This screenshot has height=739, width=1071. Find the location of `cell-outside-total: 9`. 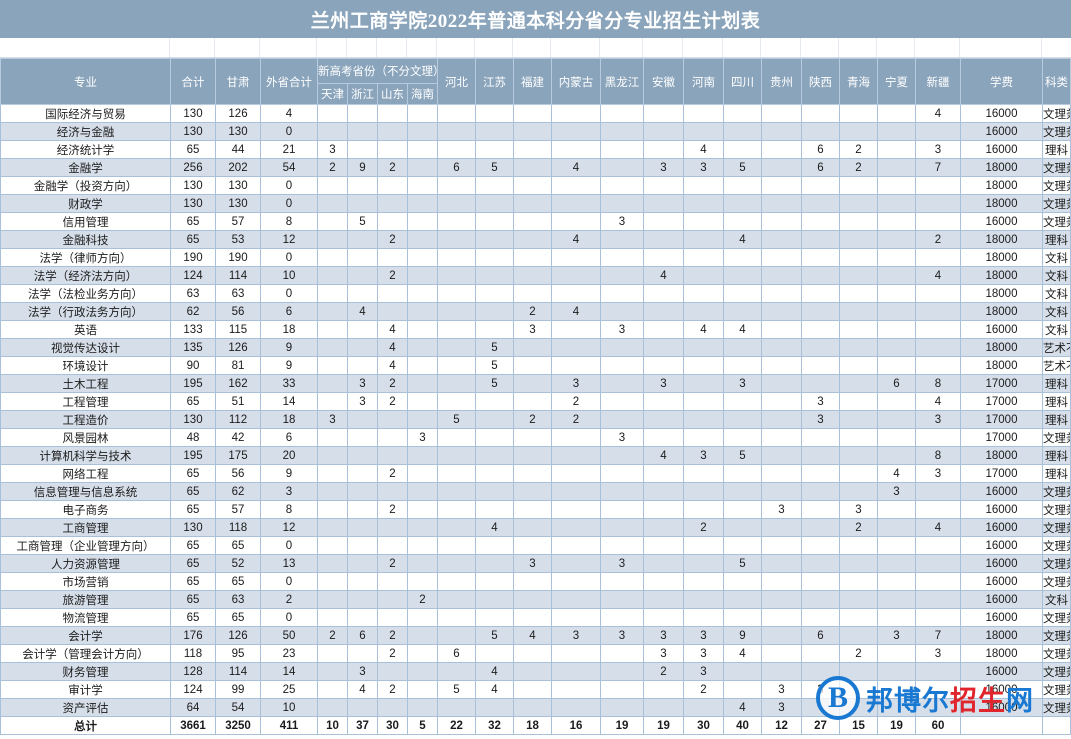

cell-outside-total: 9 is located at coordinates (289, 473).